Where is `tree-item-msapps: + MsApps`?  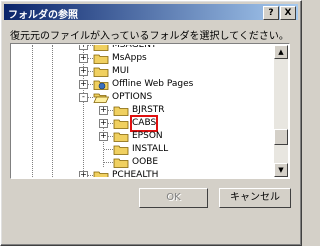
tree-item-msapps: + MsApps is located at coordinates (143, 58).